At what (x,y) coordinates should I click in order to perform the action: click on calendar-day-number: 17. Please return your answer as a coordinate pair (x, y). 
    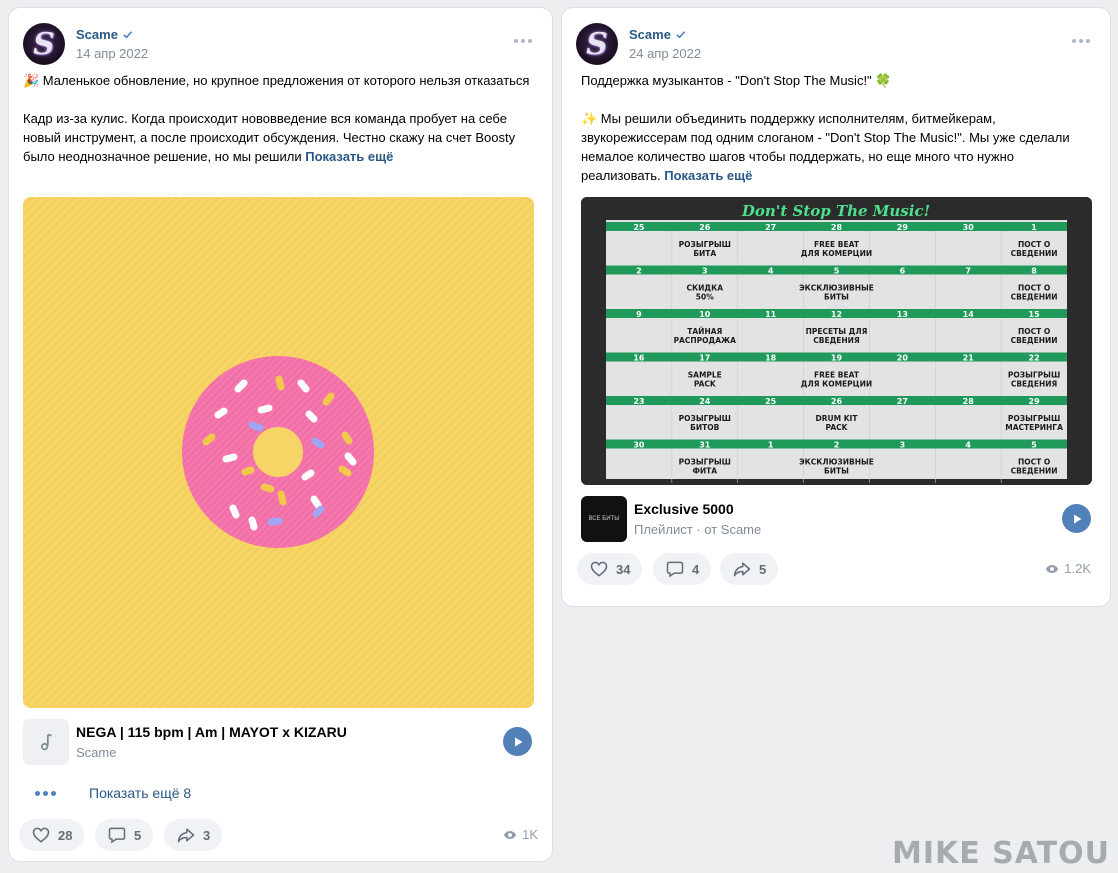
    Looking at the image, I should click on (704, 358).